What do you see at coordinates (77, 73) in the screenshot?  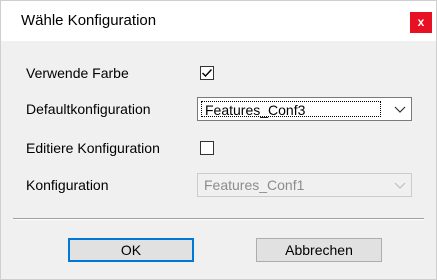 I see `use-color-label: Verwende Farbe` at bounding box center [77, 73].